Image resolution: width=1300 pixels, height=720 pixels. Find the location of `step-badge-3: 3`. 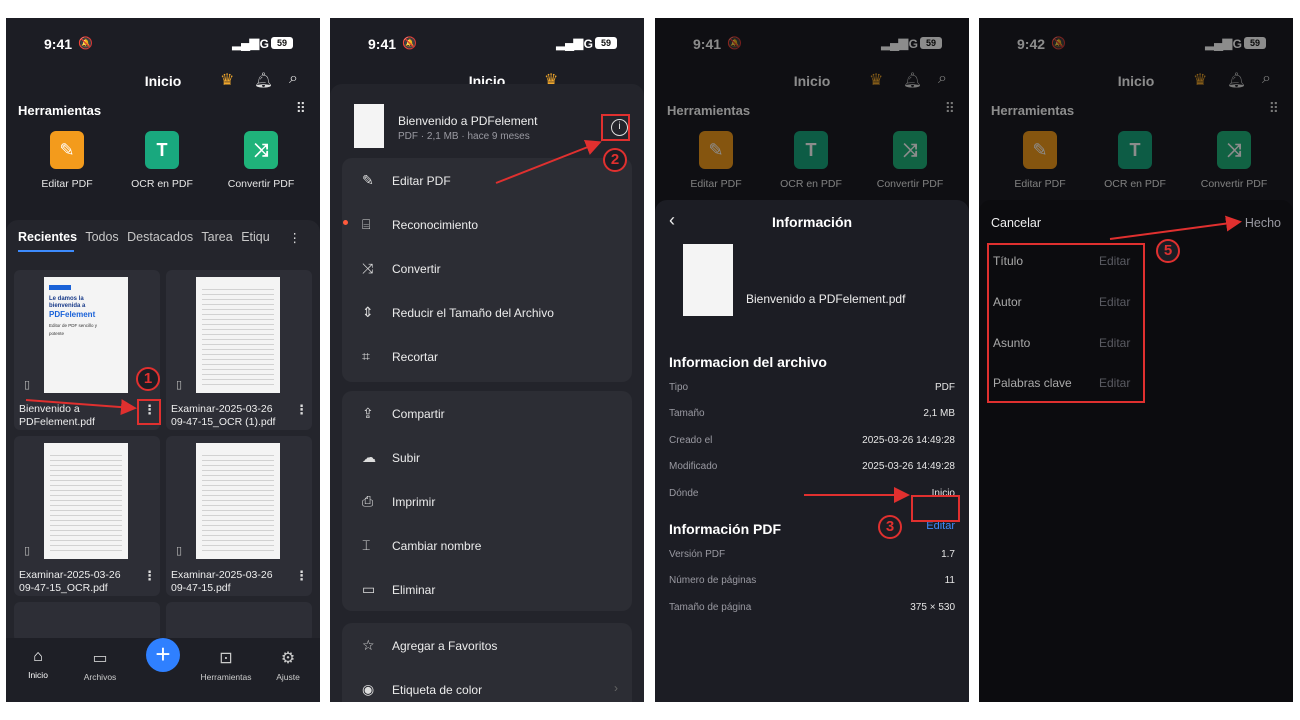

step-badge-3: 3 is located at coordinates (890, 527).